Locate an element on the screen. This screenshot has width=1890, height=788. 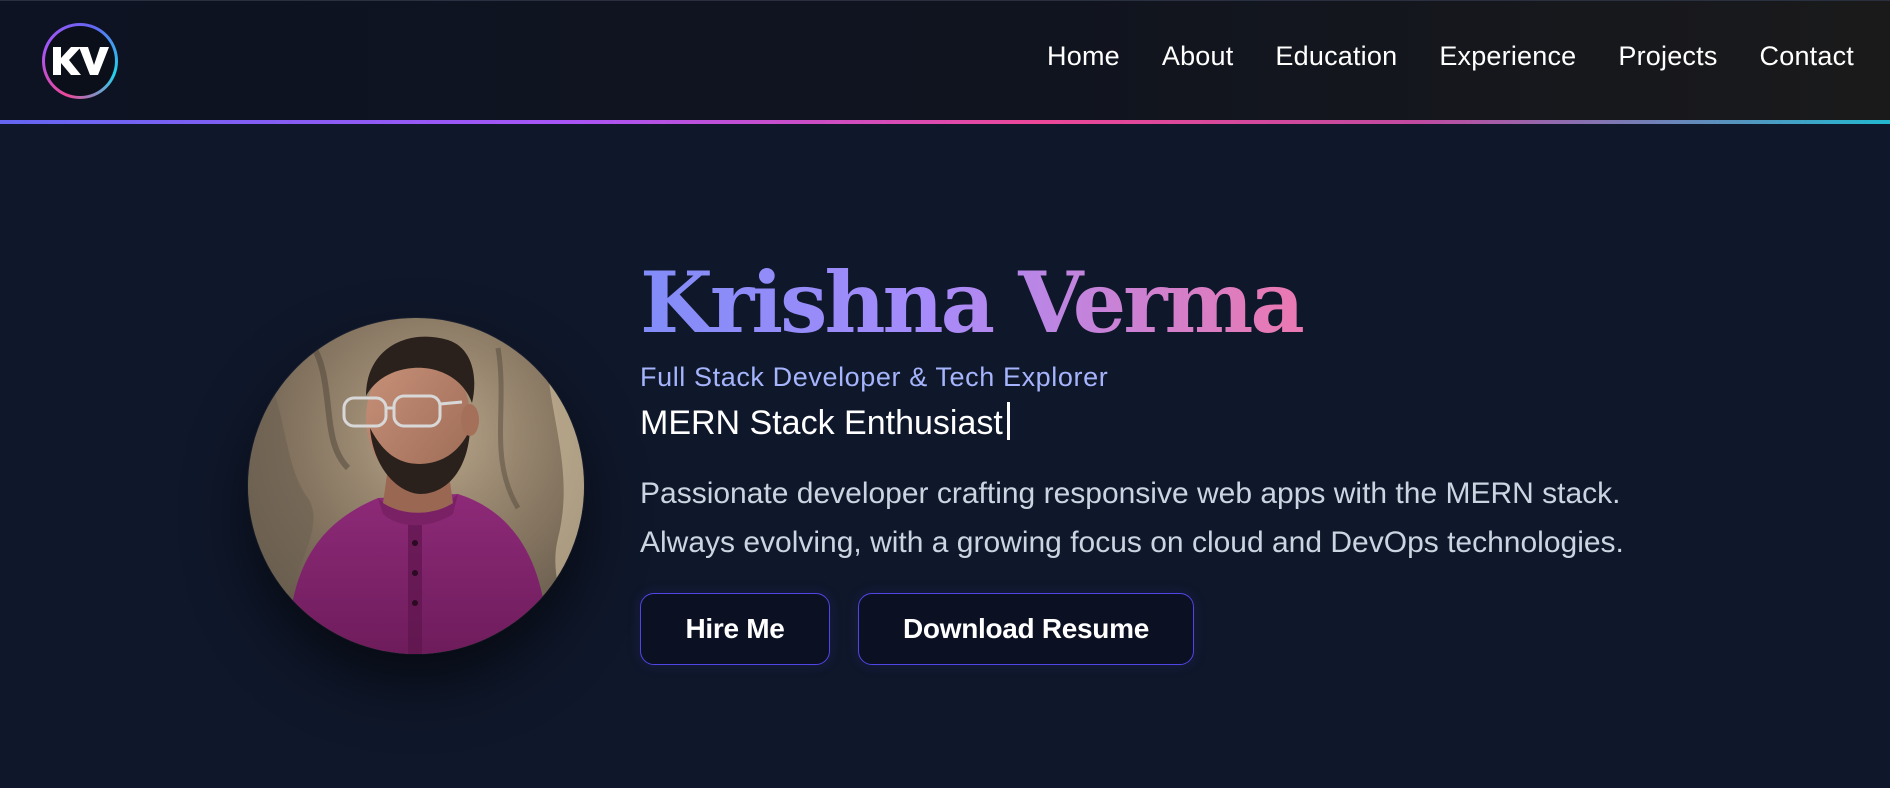
hire-me-button: Hire Me is located at coordinates (735, 629).